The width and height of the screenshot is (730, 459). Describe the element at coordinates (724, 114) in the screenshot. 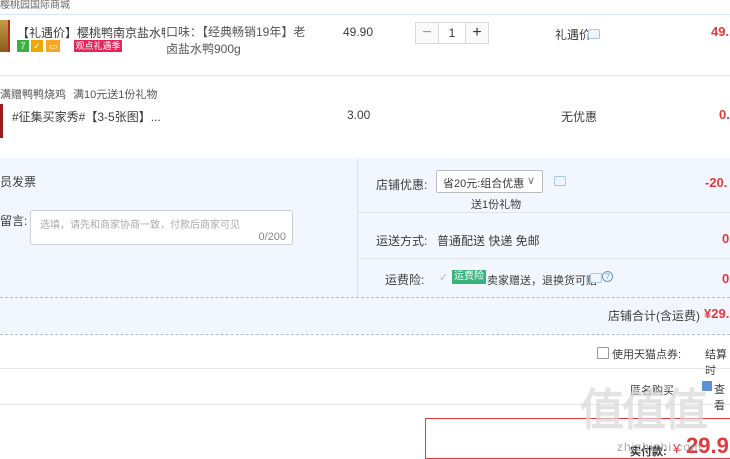

I see `item-subtotal: 0.` at that location.